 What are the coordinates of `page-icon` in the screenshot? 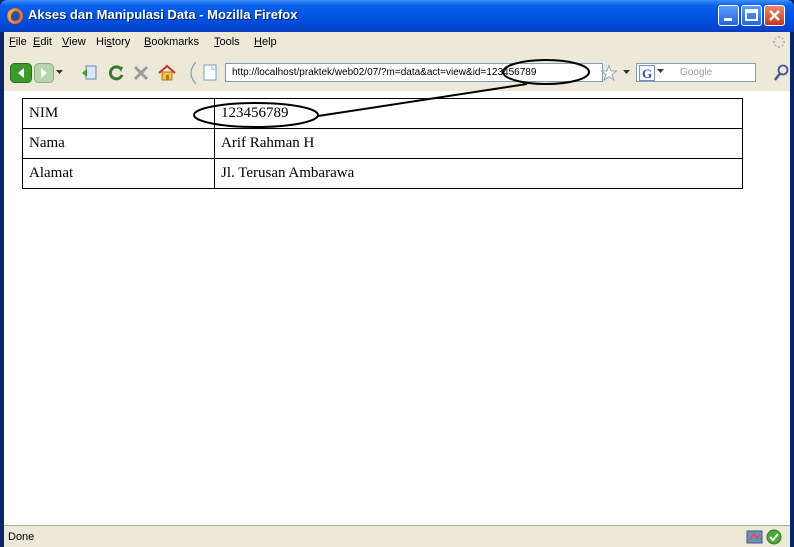 It's located at (90, 73).